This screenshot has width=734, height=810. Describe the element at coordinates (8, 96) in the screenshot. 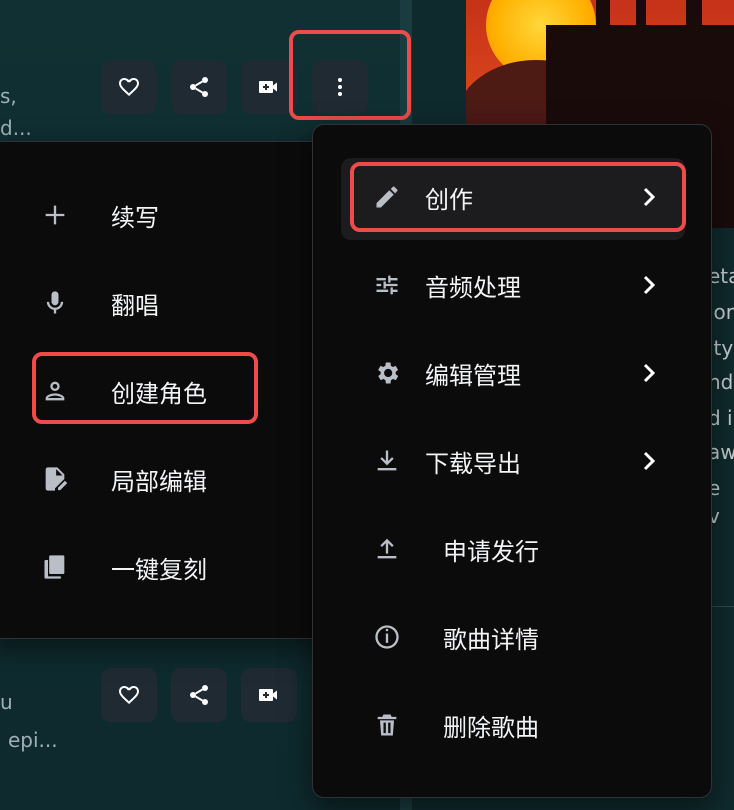

I see `song-description-snippet: s,` at that location.